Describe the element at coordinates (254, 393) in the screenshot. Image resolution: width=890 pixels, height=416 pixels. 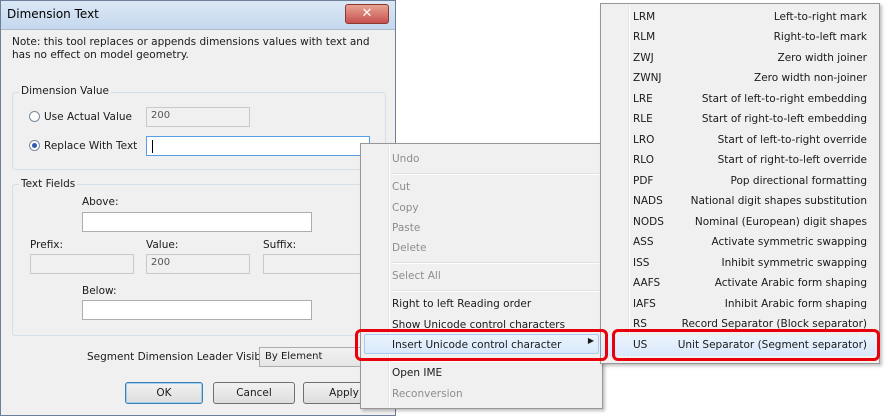
I see `cancel-button: Cancel` at that location.